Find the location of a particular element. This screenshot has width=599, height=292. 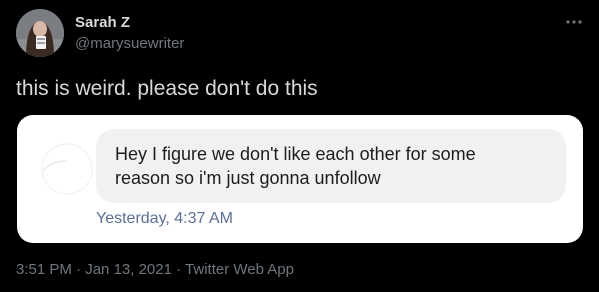

author-display-name: Sarah Z is located at coordinates (102, 22).